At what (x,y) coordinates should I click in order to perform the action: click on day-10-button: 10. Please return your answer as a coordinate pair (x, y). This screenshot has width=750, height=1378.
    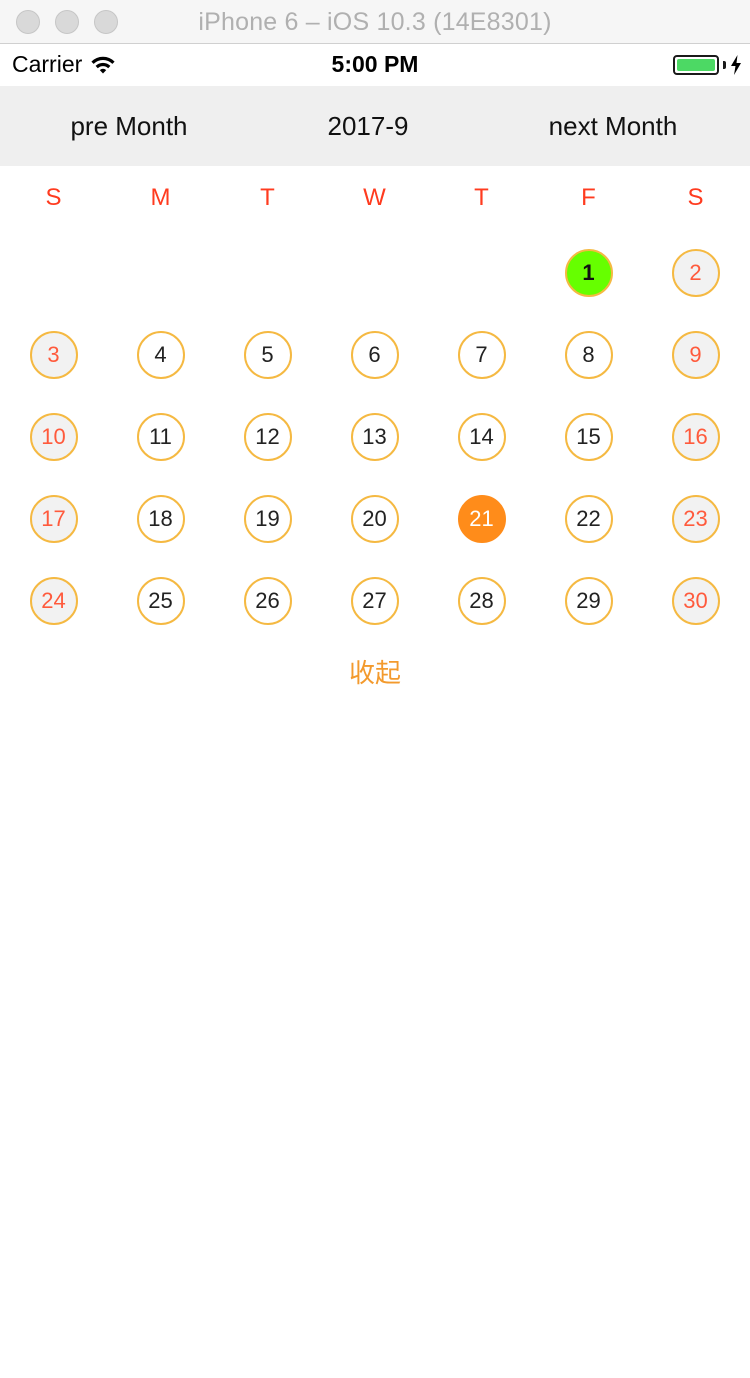
    Looking at the image, I should click on (53, 437).